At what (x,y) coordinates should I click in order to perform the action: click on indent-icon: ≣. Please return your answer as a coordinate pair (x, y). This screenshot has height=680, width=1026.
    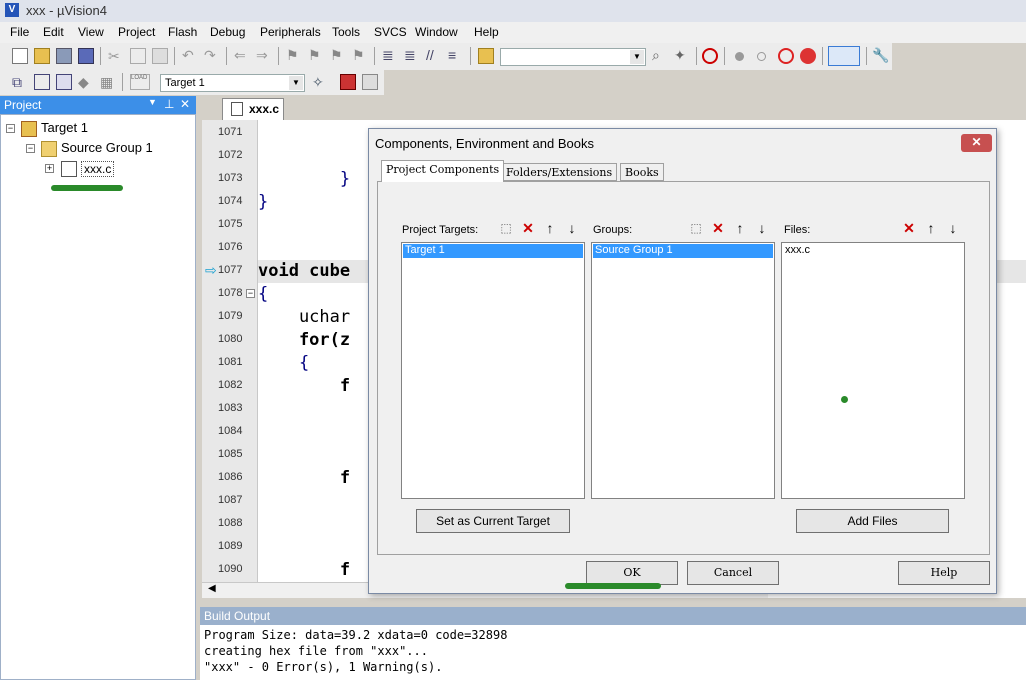
    Looking at the image, I should click on (390, 55).